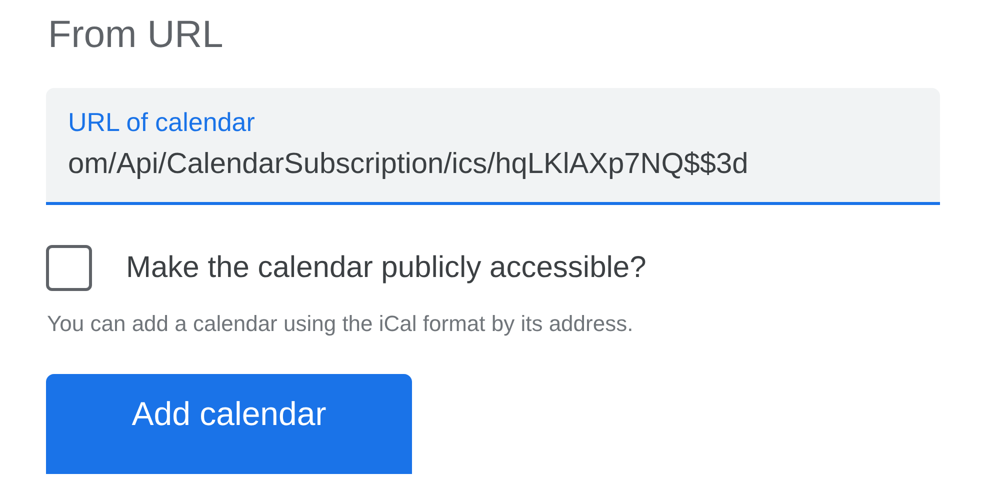 The image size is (998, 494). I want to click on section-title: From URL, so click(136, 36).